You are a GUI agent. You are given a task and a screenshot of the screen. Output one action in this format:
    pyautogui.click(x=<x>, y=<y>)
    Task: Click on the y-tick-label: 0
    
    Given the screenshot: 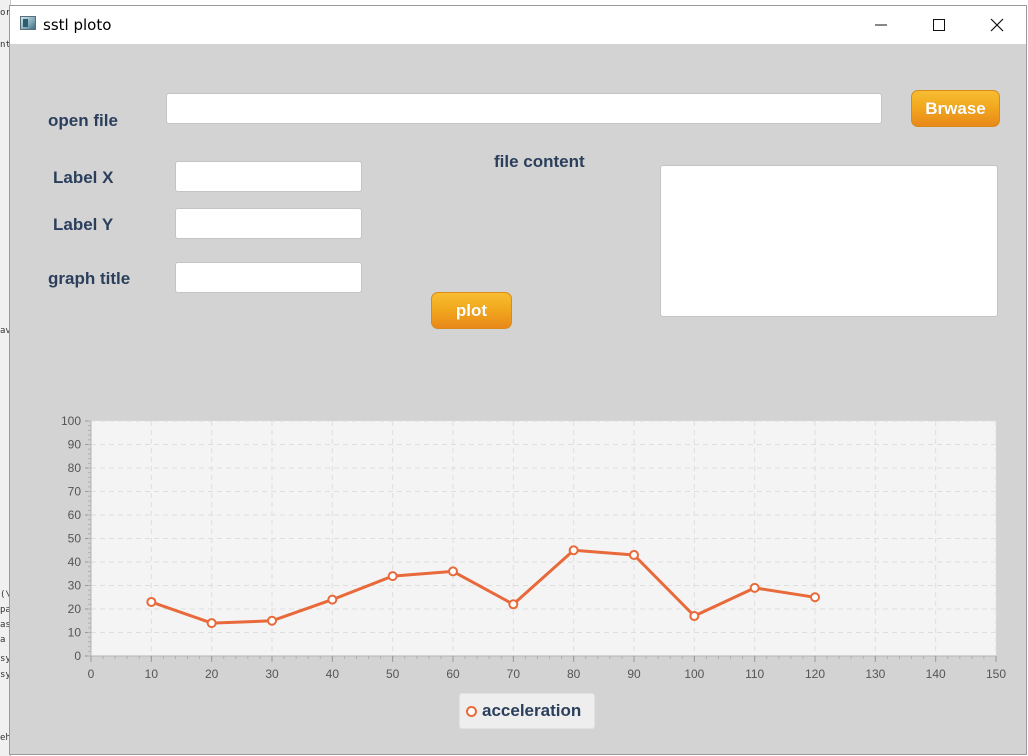 What is the action you would take?
    pyautogui.click(x=77, y=656)
    